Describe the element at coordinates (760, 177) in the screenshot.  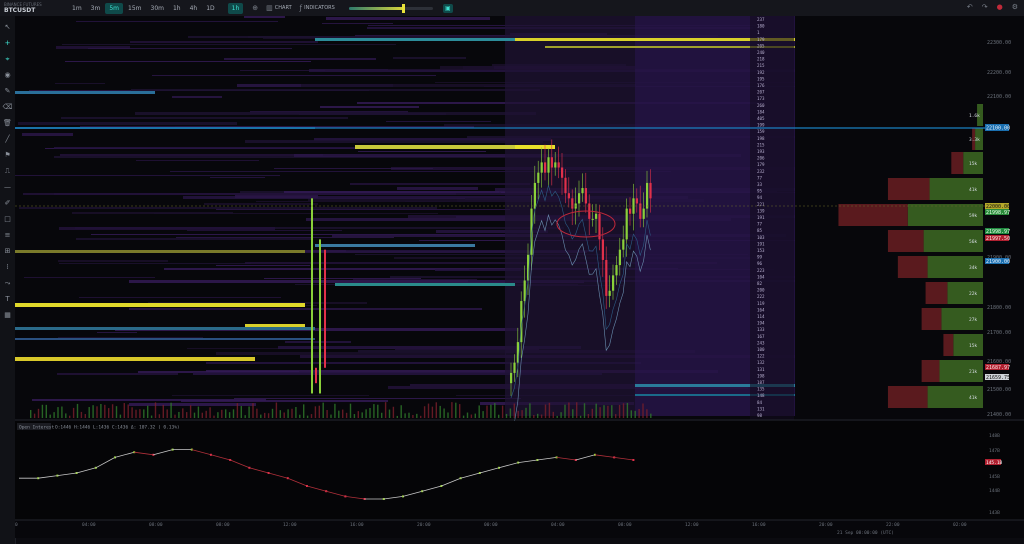
I see `book-label: 77` at that location.